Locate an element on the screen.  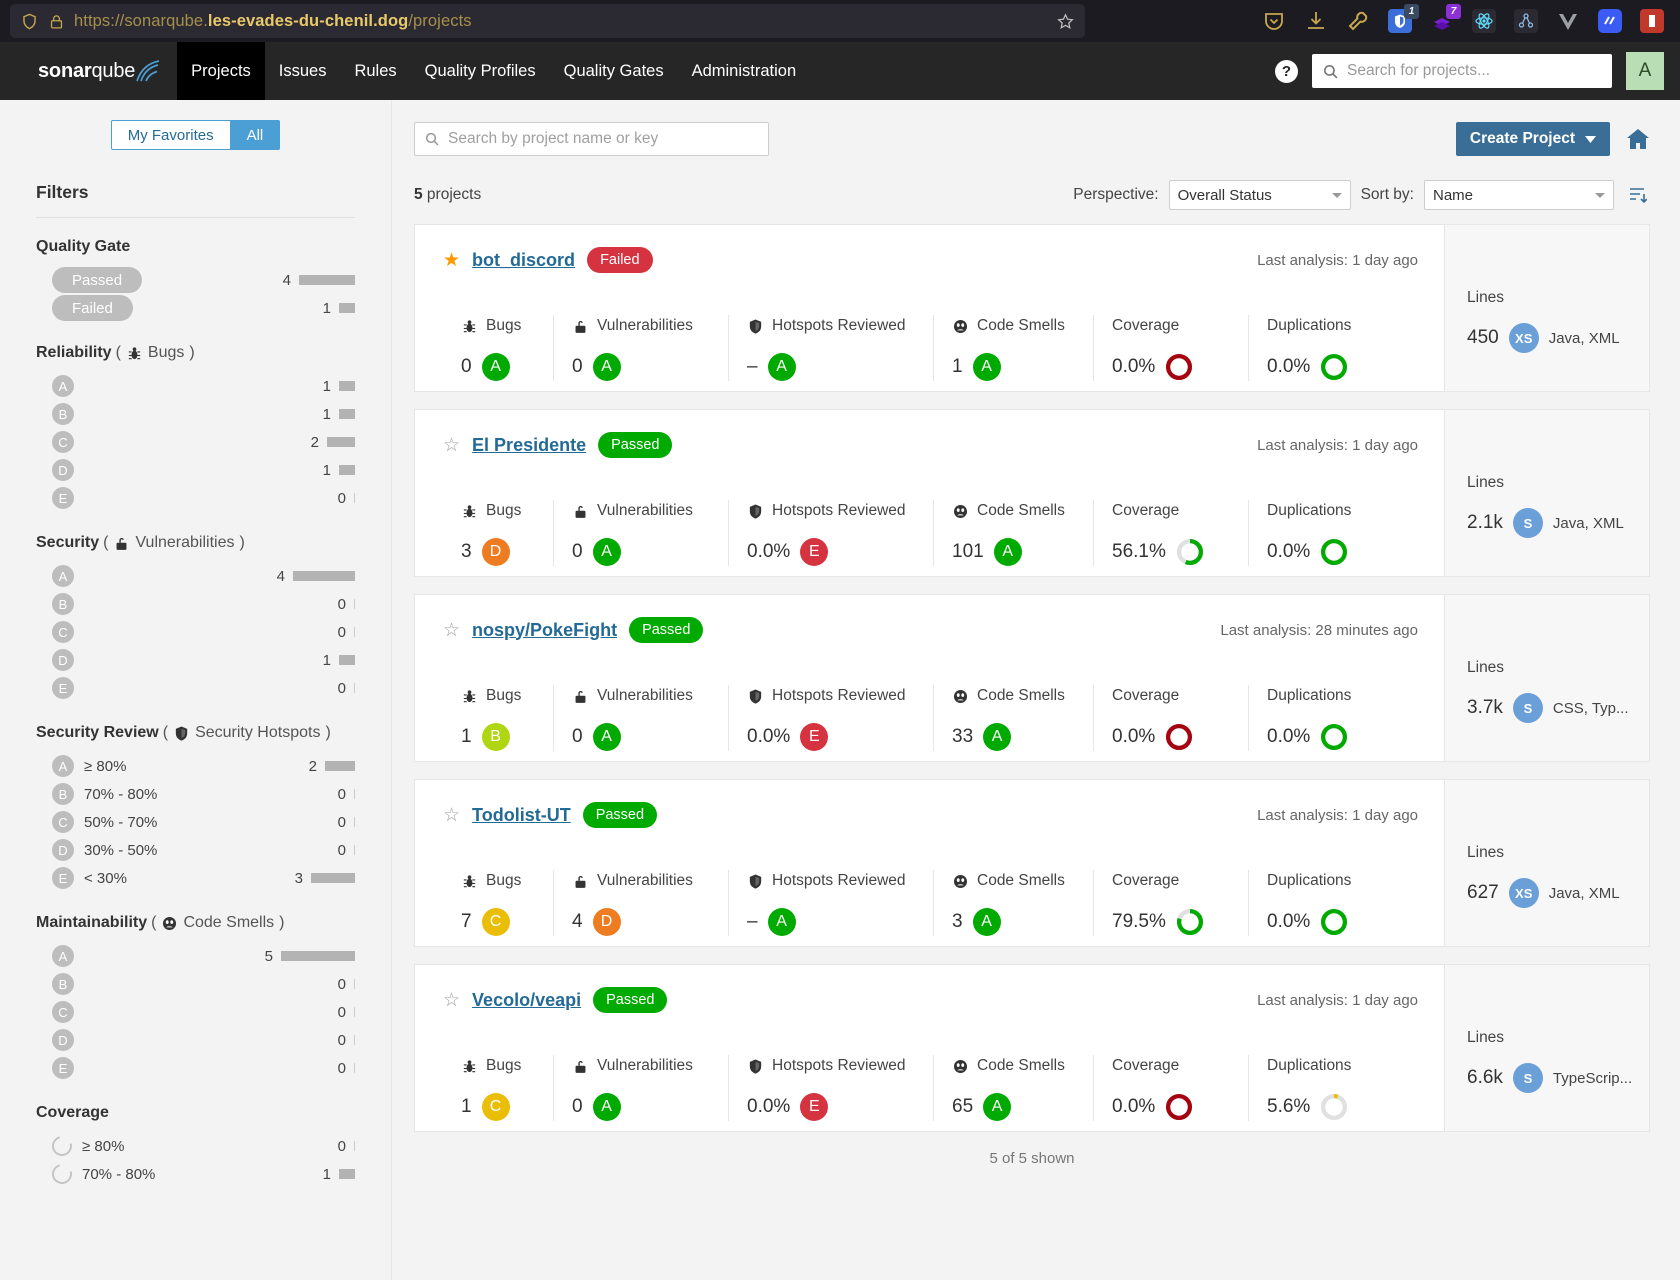
duplications-value: 5.6% is located at coordinates (1288, 1107).